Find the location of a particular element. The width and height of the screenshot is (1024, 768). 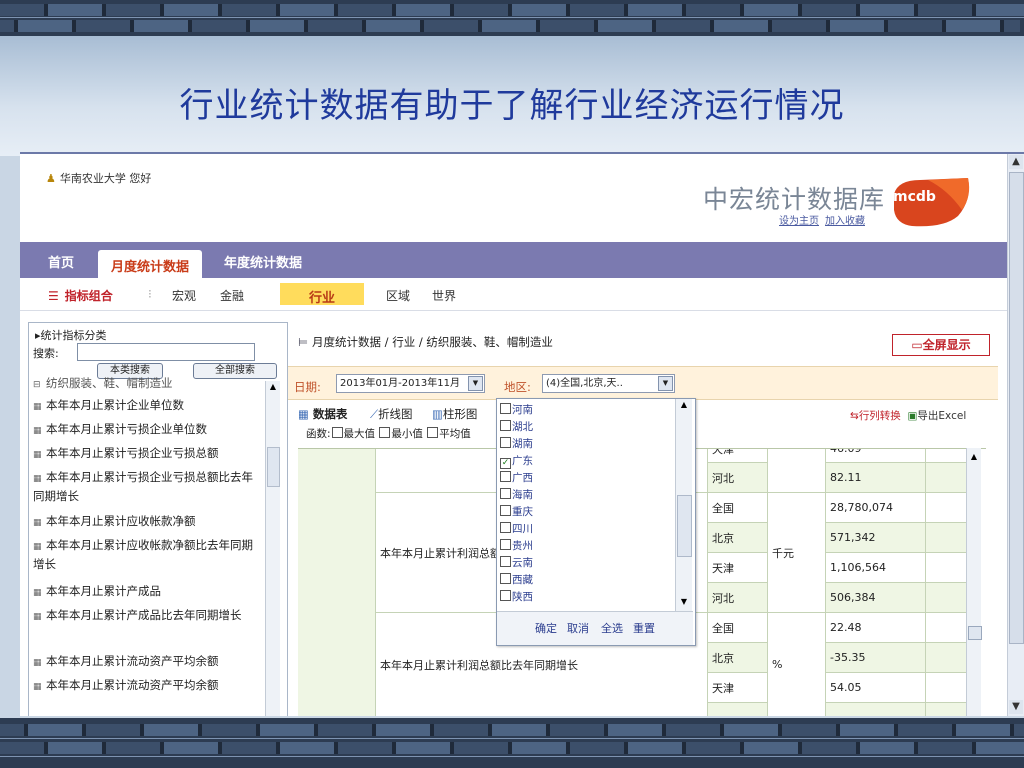

window-scrollbar: ▲ ▼ is located at coordinates (1015, 435).